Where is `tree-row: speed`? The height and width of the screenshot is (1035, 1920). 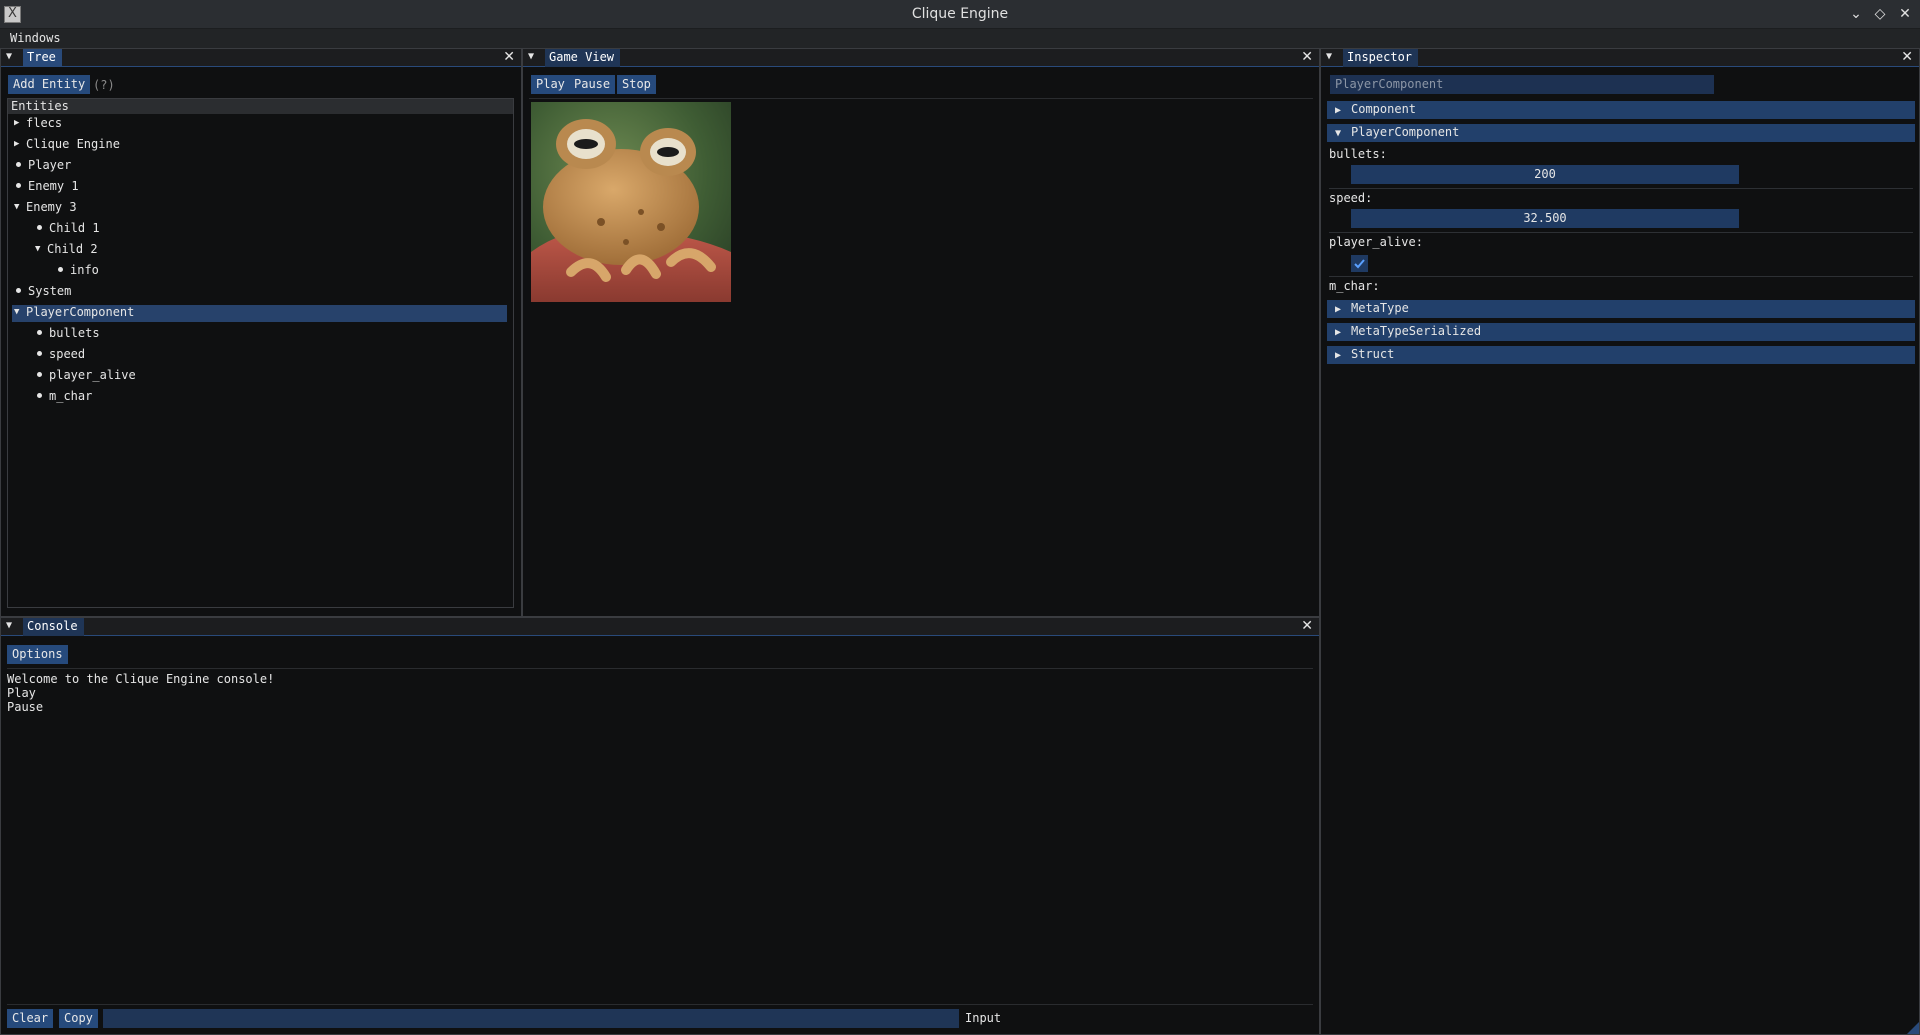
tree-row: speed is located at coordinates (49, 355).